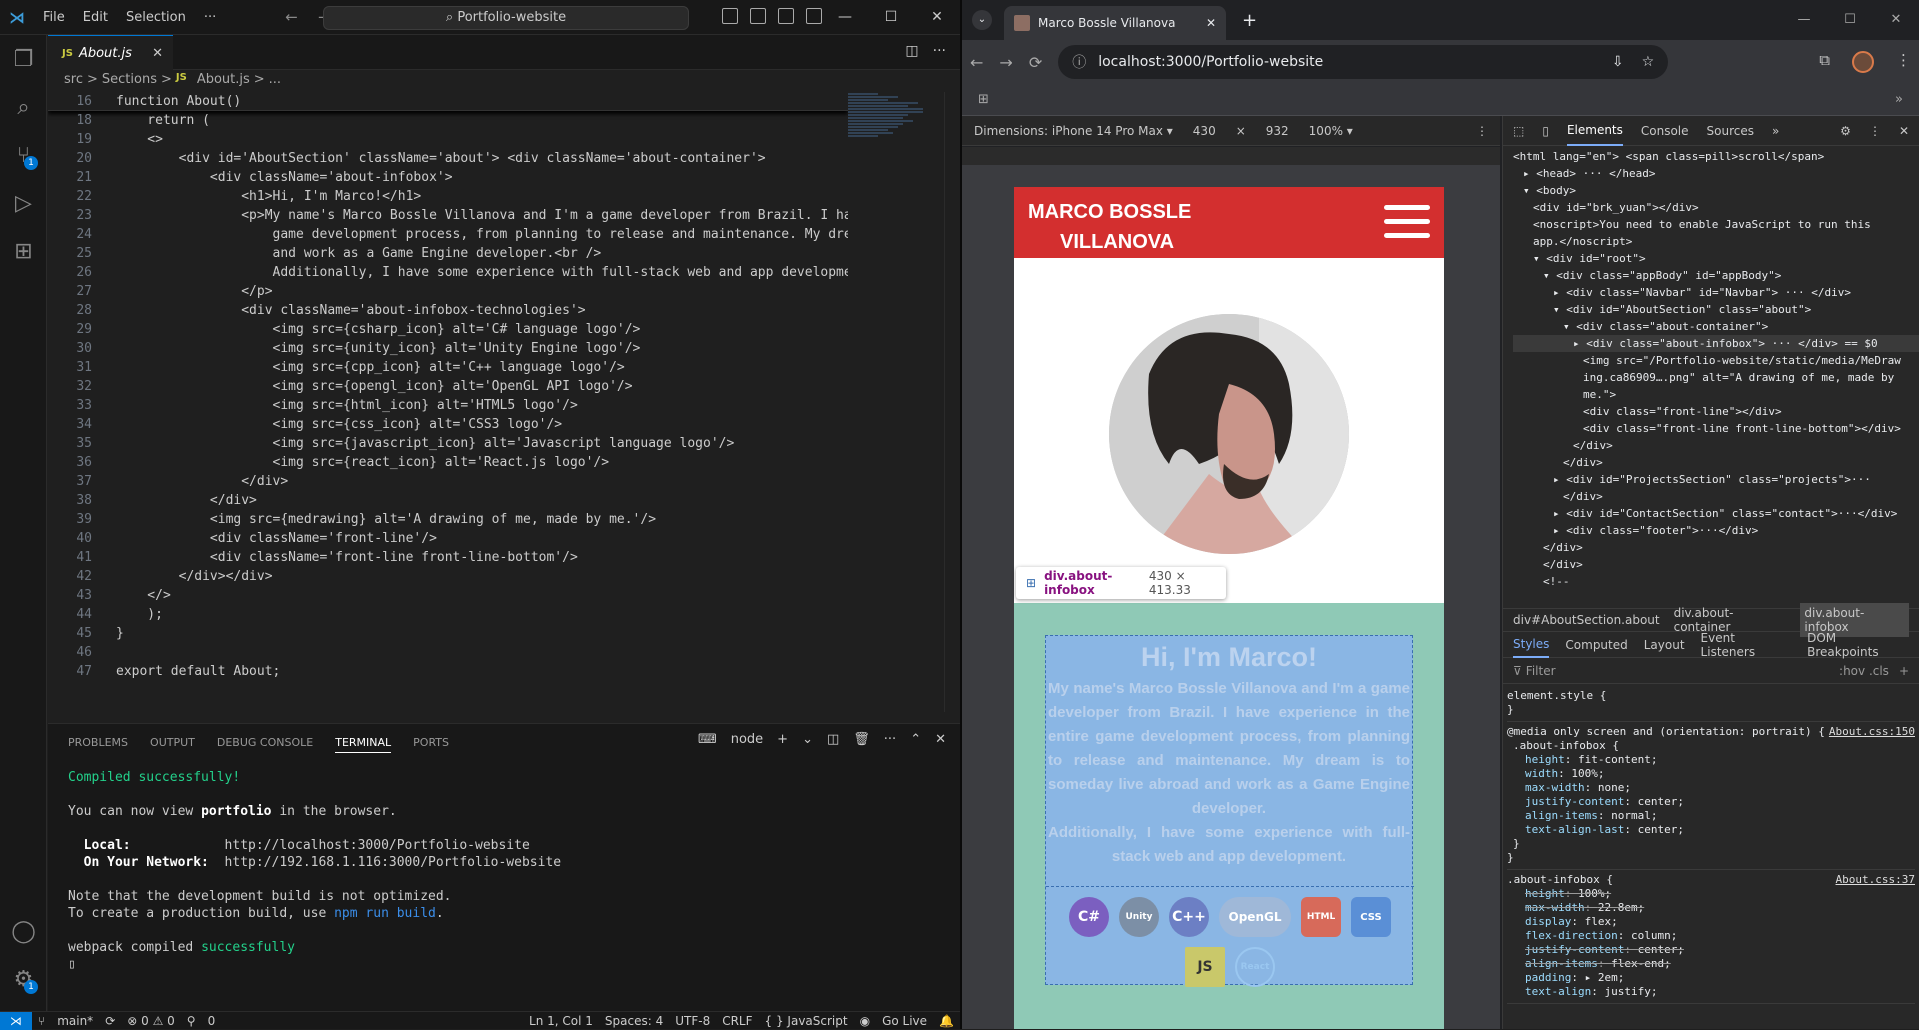 The width and height of the screenshot is (1919, 1030). I want to click on devtools-menu-icon: ⋮, so click(1875, 131).